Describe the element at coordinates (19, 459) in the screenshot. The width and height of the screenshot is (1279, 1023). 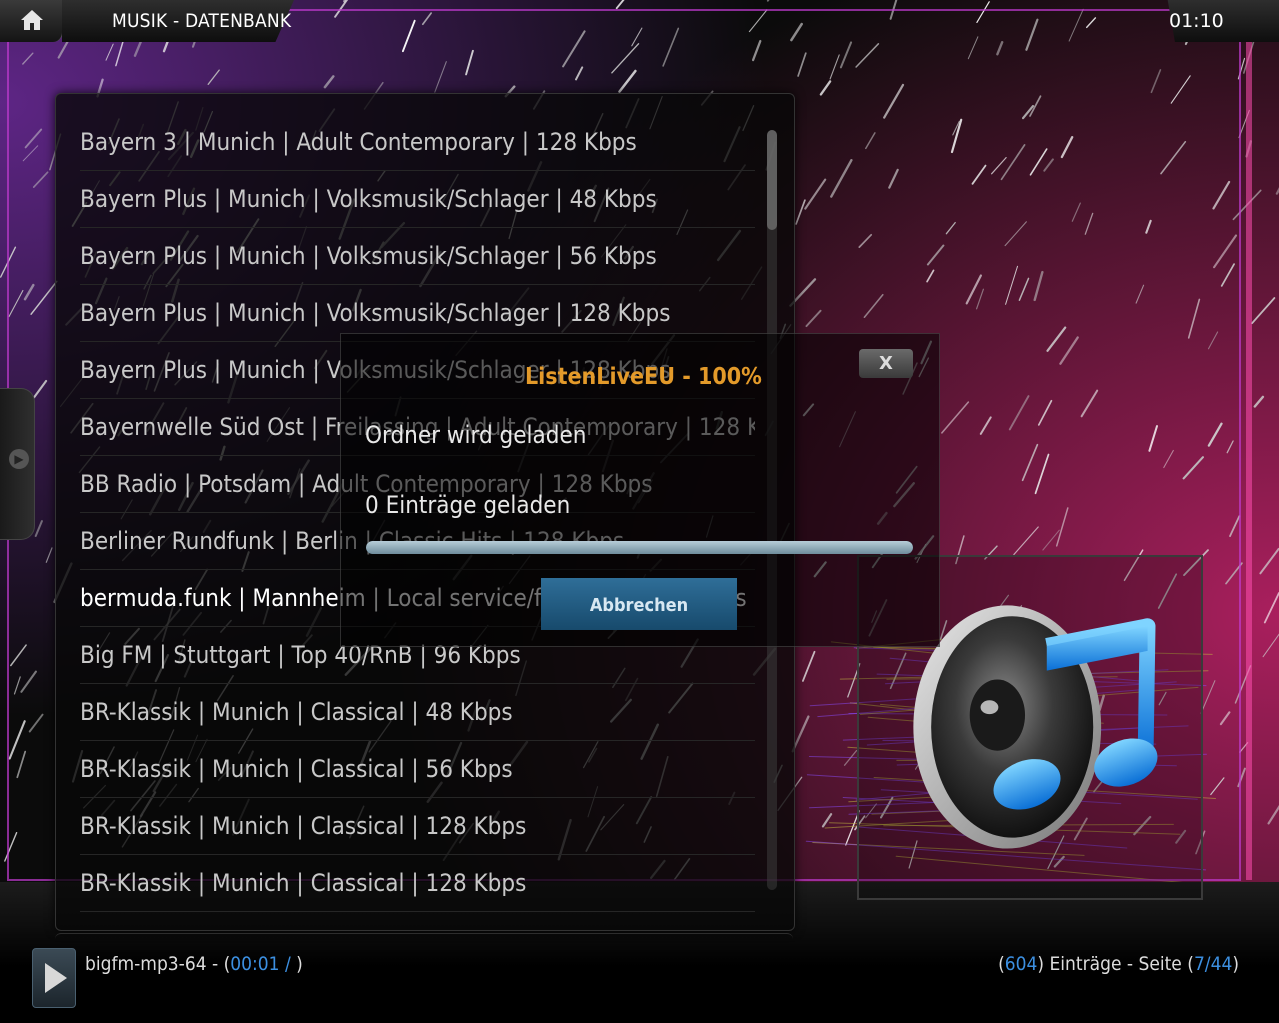
I see `chevron-right-icon: ▶` at that location.